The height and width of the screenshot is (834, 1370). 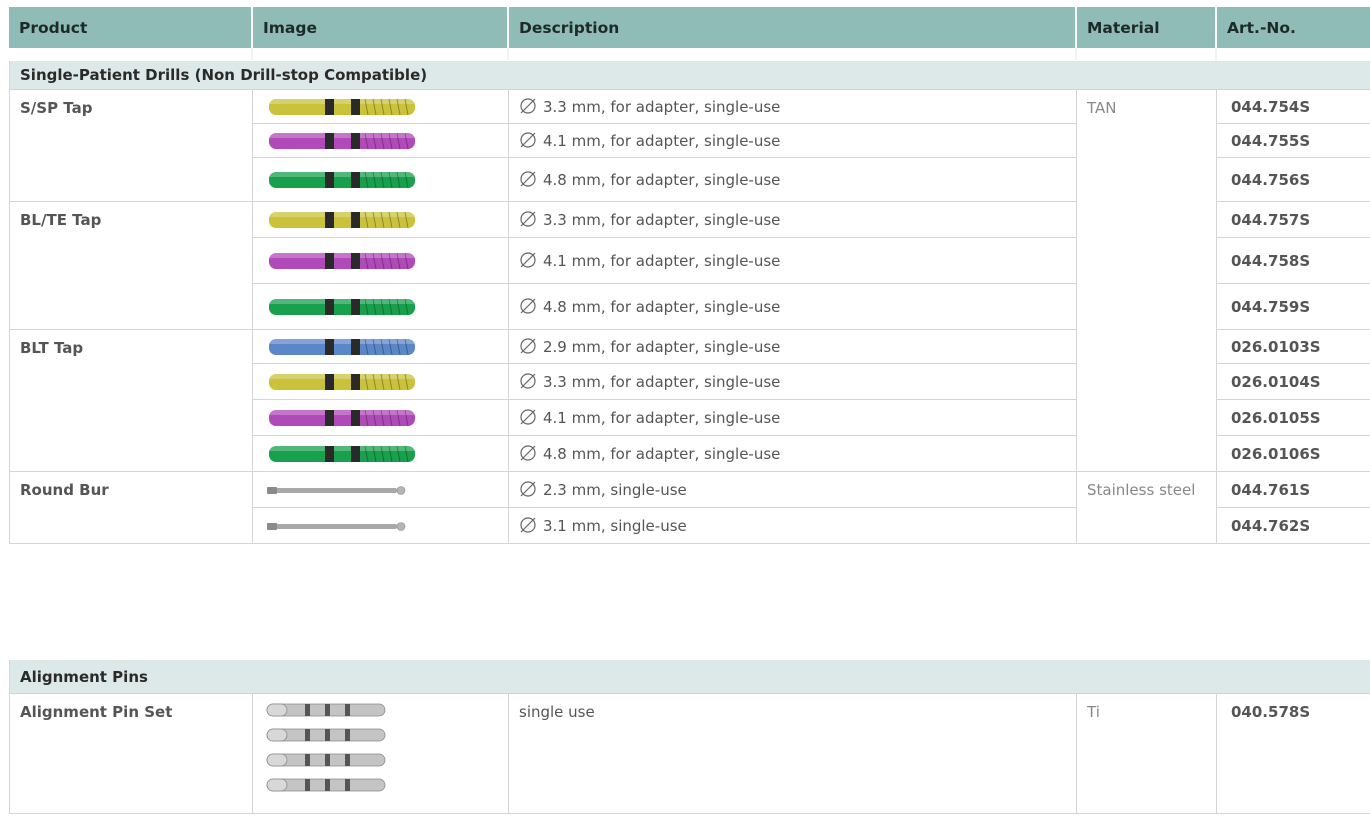 What do you see at coordinates (615, 490) in the screenshot?
I see `description-text: 2.3 mm, single-use` at bounding box center [615, 490].